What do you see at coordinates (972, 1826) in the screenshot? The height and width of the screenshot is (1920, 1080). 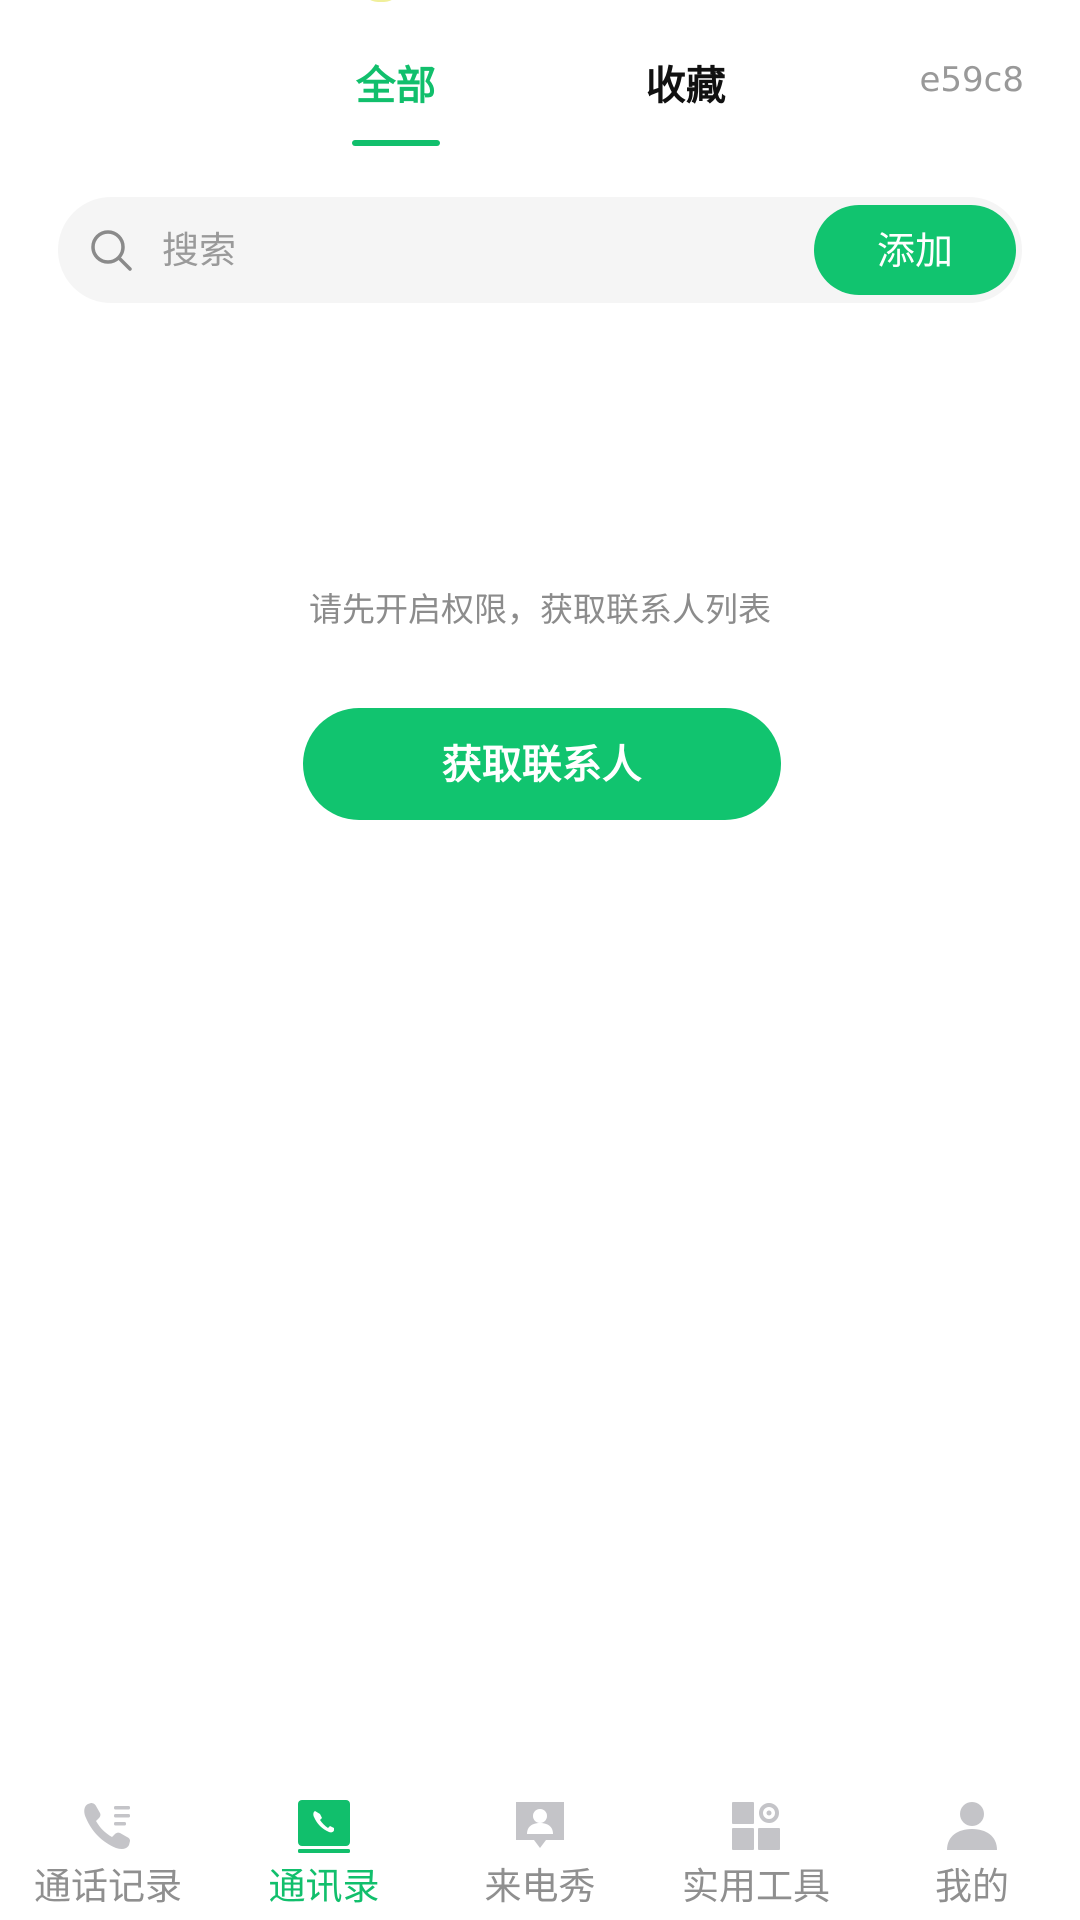 I see `profile-icon` at bounding box center [972, 1826].